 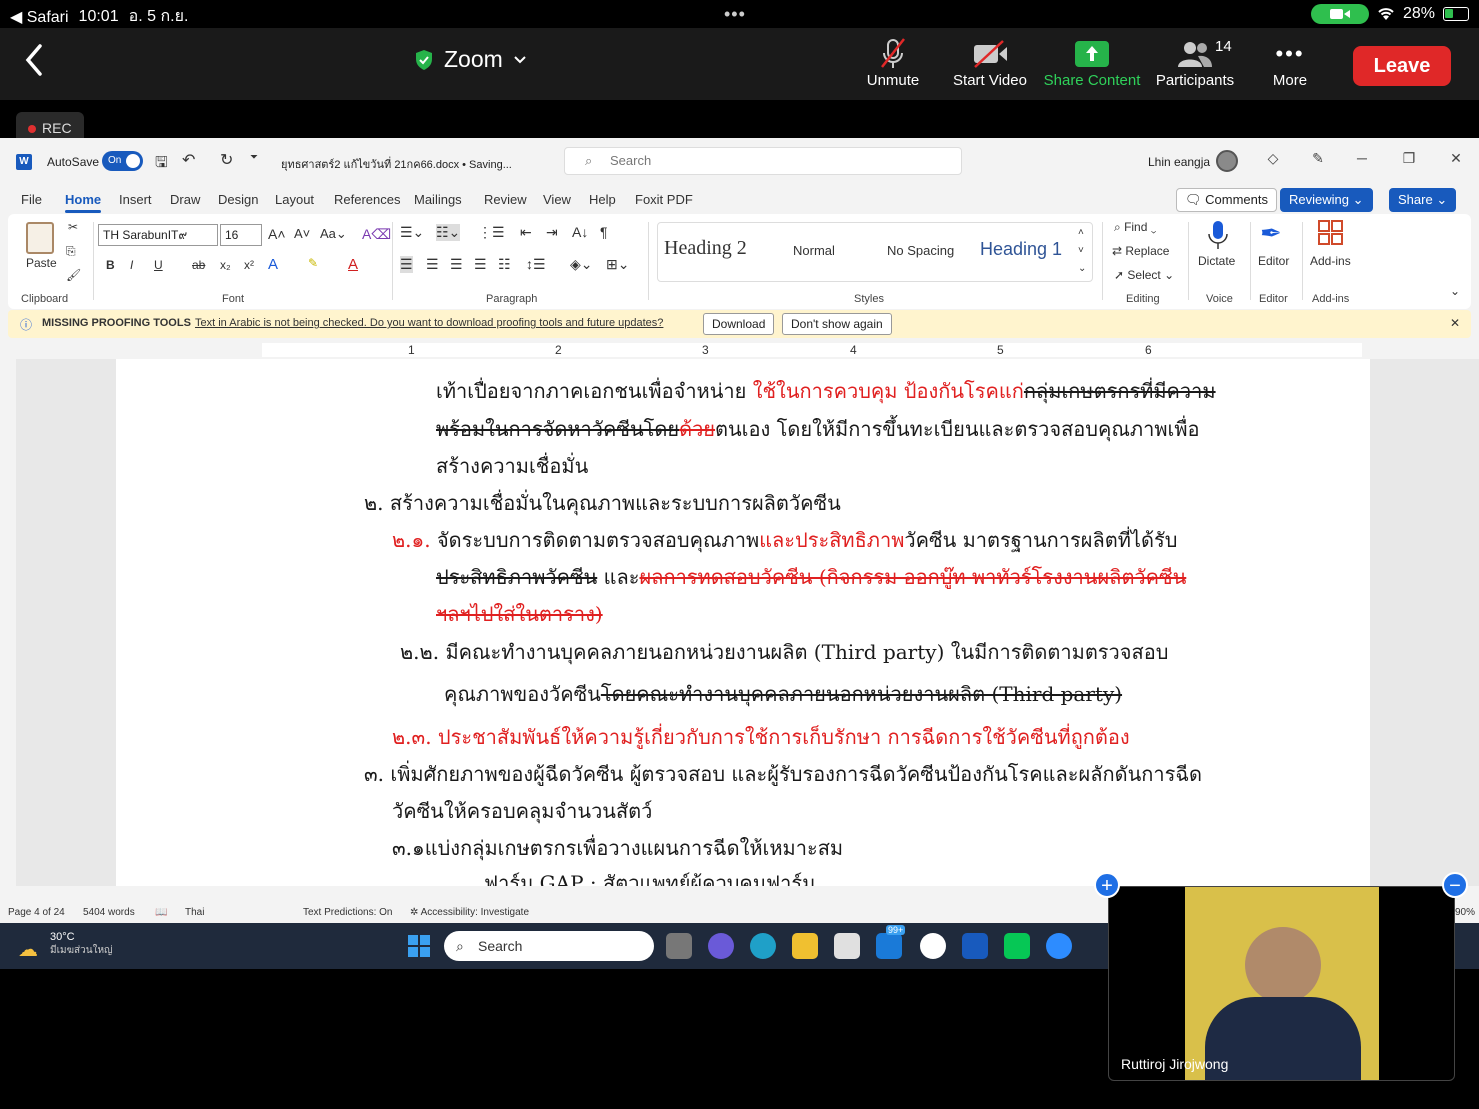 What do you see at coordinates (1021, 249) in the screenshot?
I see `style-heading-1: Heading 1` at bounding box center [1021, 249].